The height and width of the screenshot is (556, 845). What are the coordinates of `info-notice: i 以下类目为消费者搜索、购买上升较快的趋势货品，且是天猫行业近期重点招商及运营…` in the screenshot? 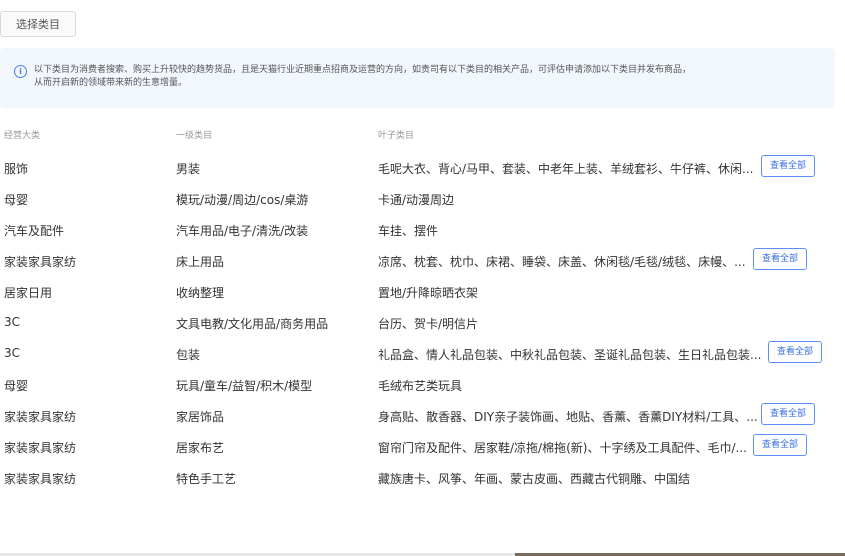 It's located at (417, 78).